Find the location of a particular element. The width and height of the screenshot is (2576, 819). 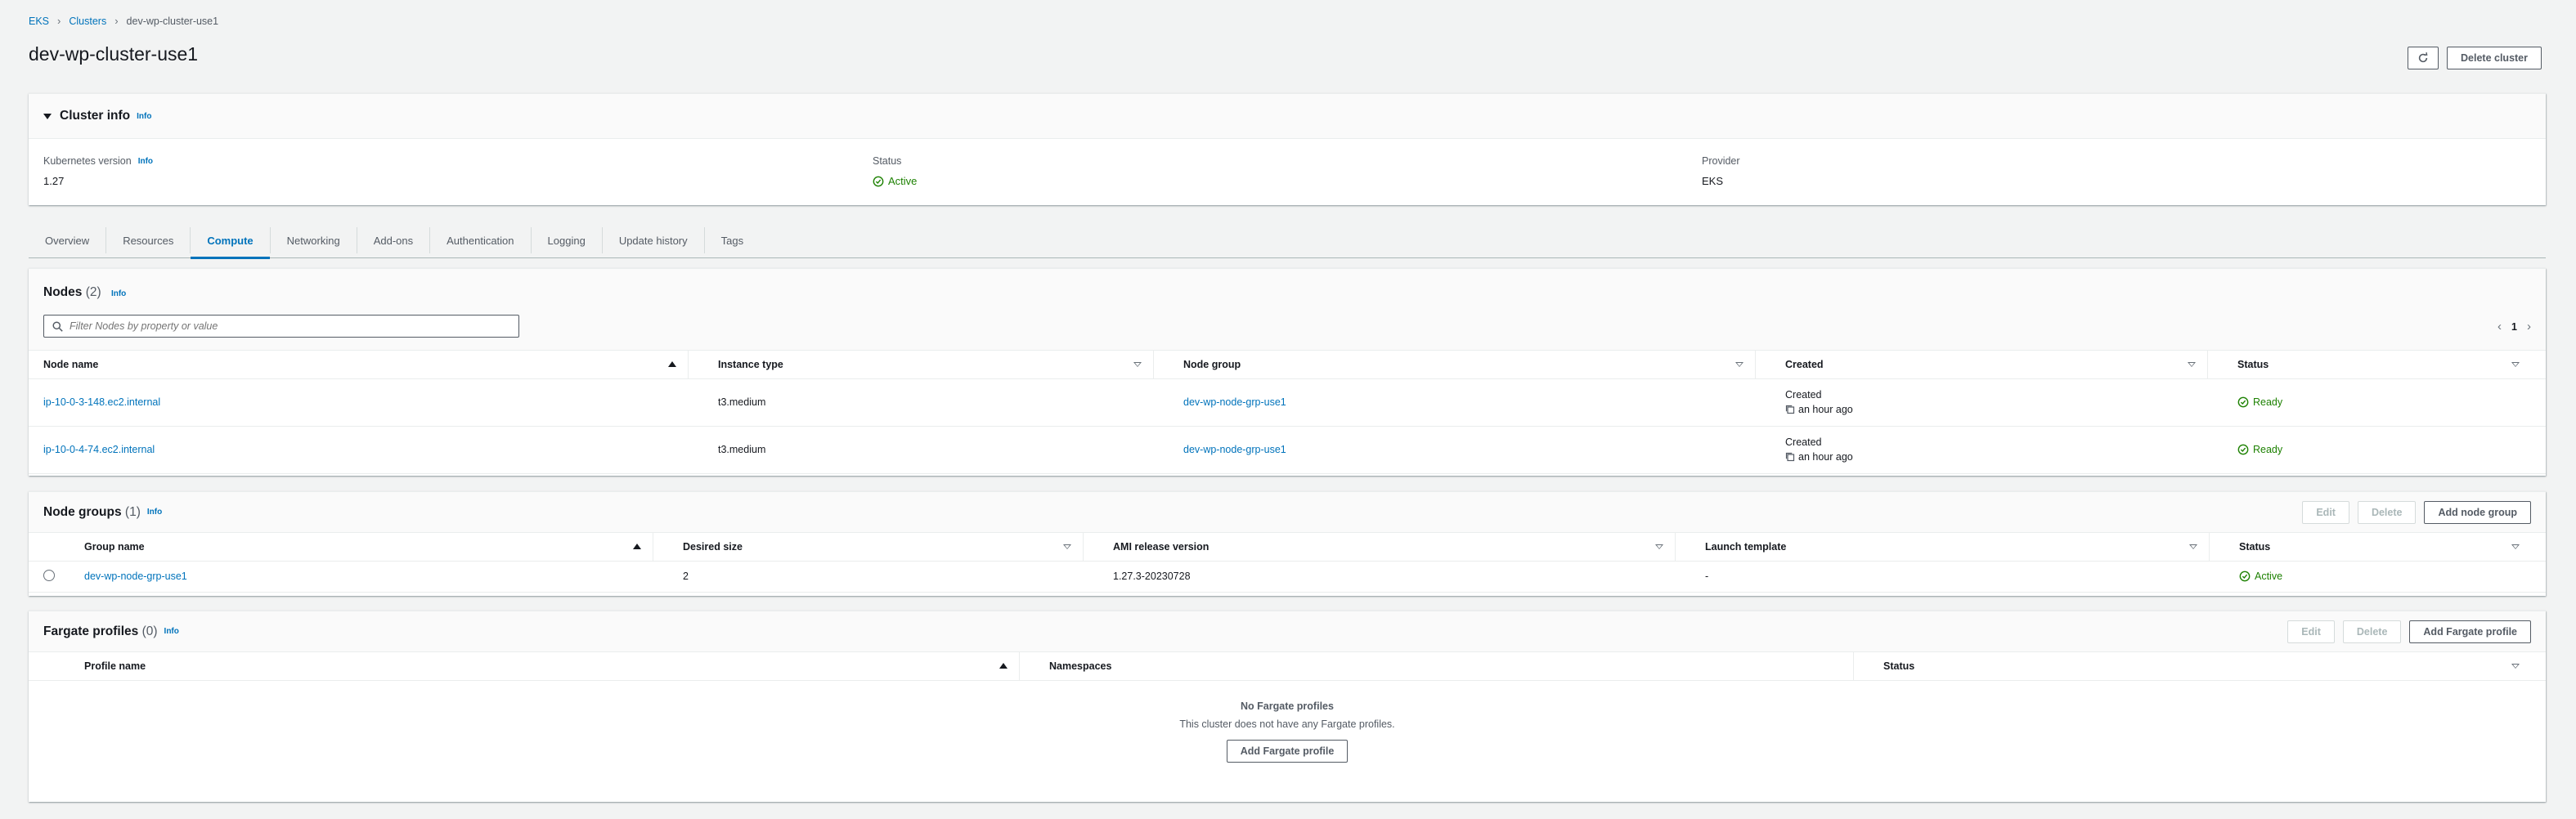

breadcrumb-eks: EKS is located at coordinates (39, 21).